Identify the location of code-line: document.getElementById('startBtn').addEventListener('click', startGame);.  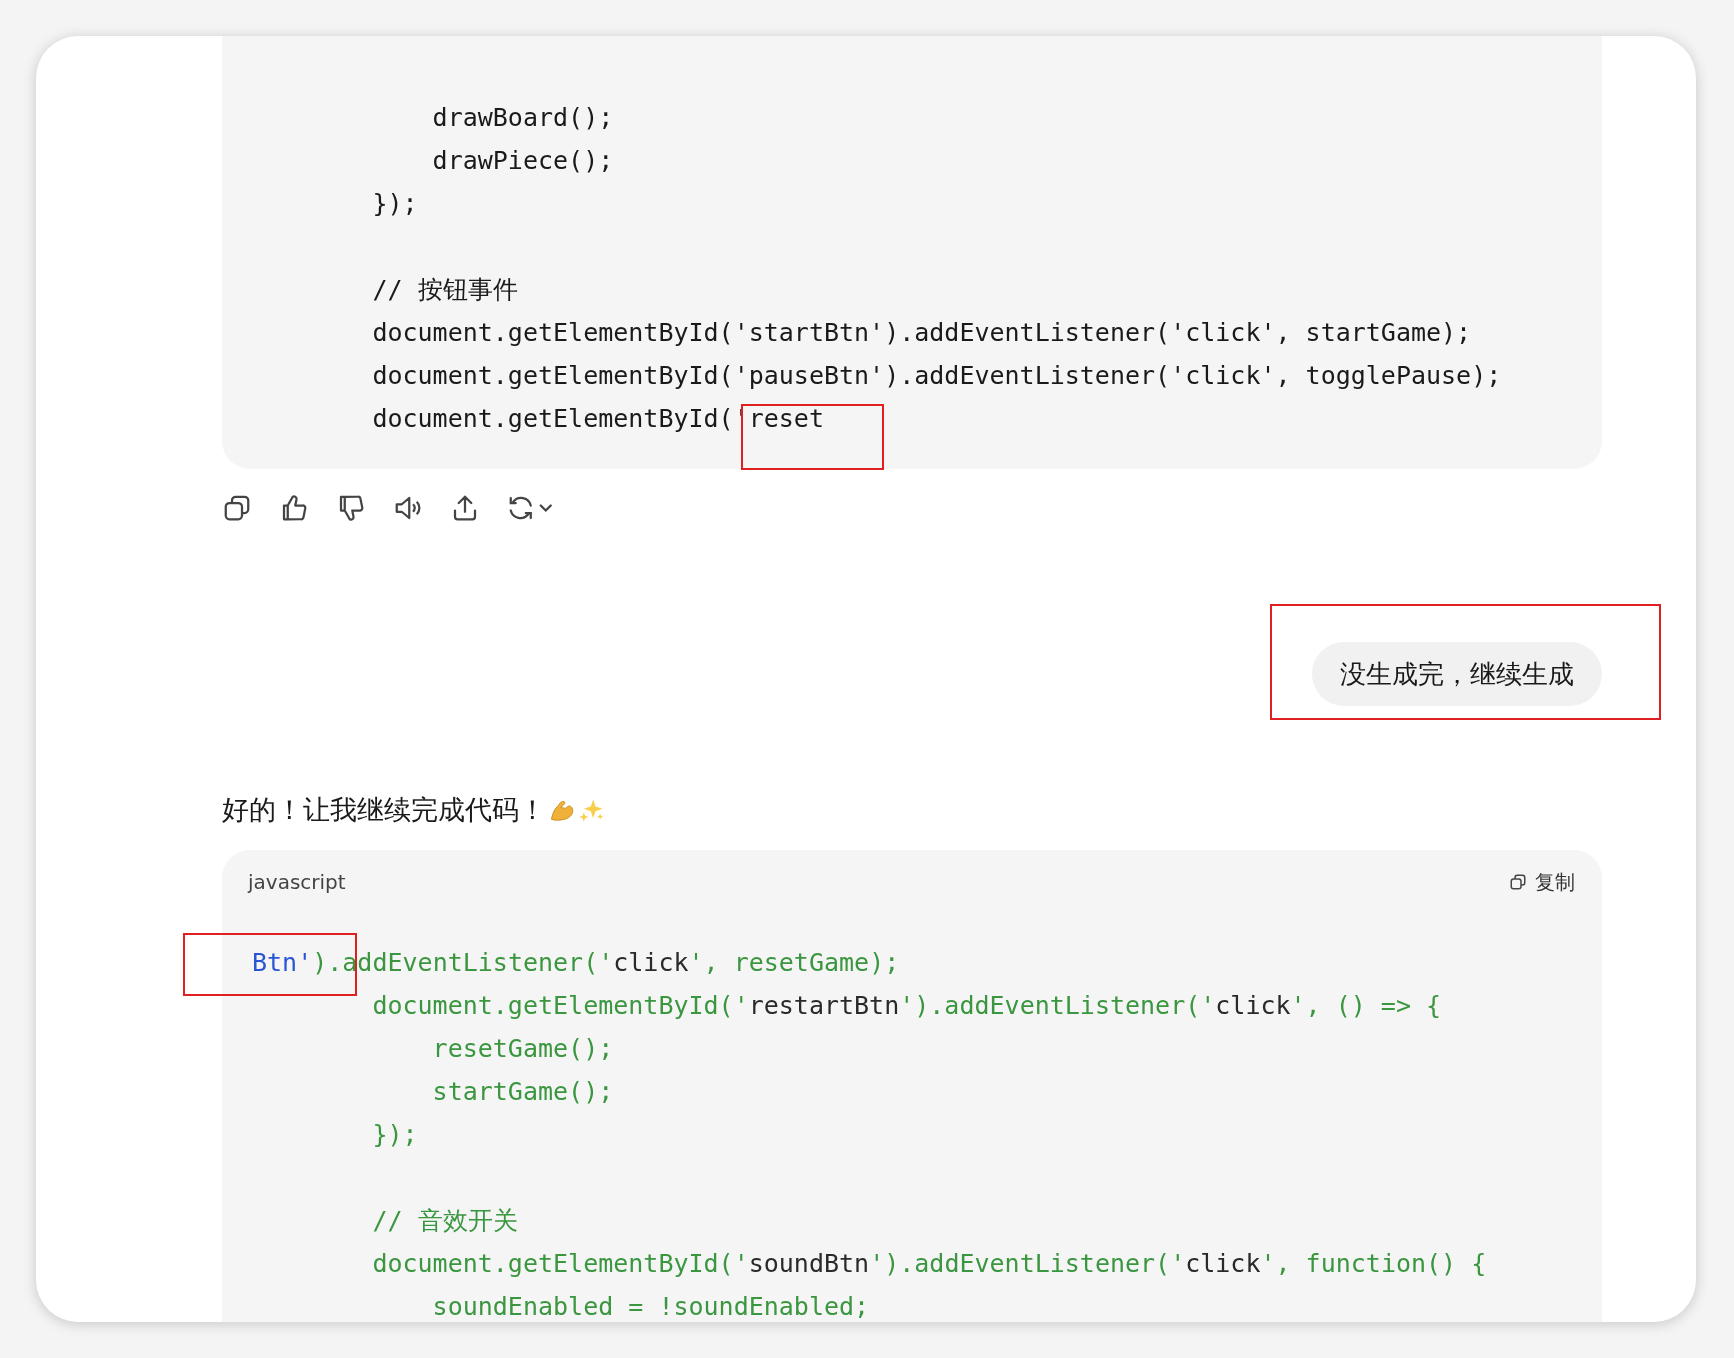
(922, 333).